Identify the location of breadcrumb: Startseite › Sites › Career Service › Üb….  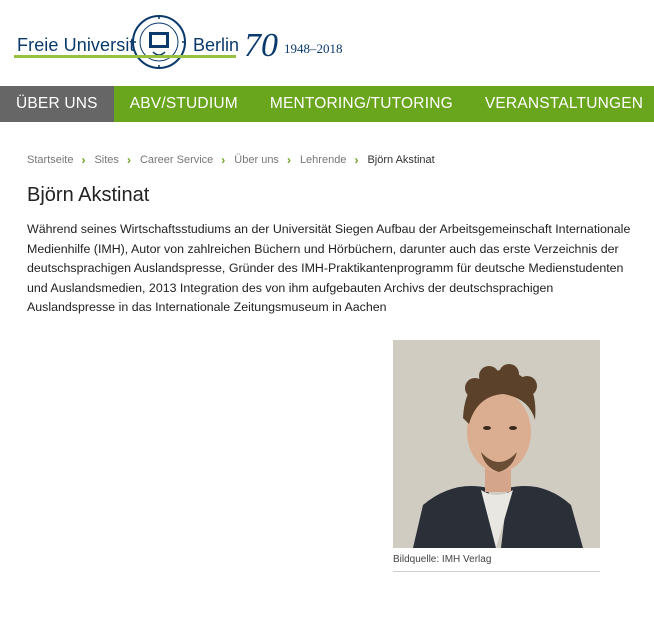
(231, 160).